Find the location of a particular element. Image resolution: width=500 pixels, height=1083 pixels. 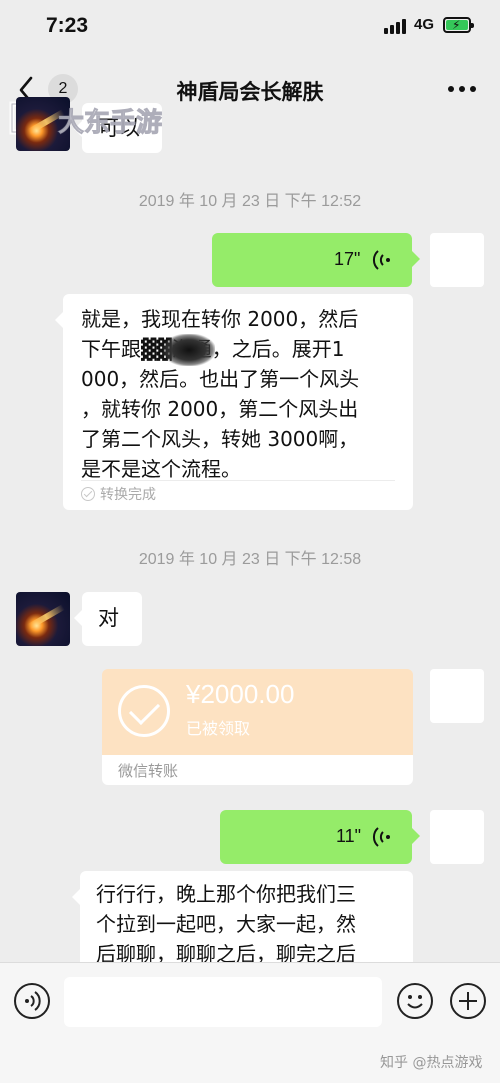

watermark-text: 大东手游 is located at coordinates (110, 123).